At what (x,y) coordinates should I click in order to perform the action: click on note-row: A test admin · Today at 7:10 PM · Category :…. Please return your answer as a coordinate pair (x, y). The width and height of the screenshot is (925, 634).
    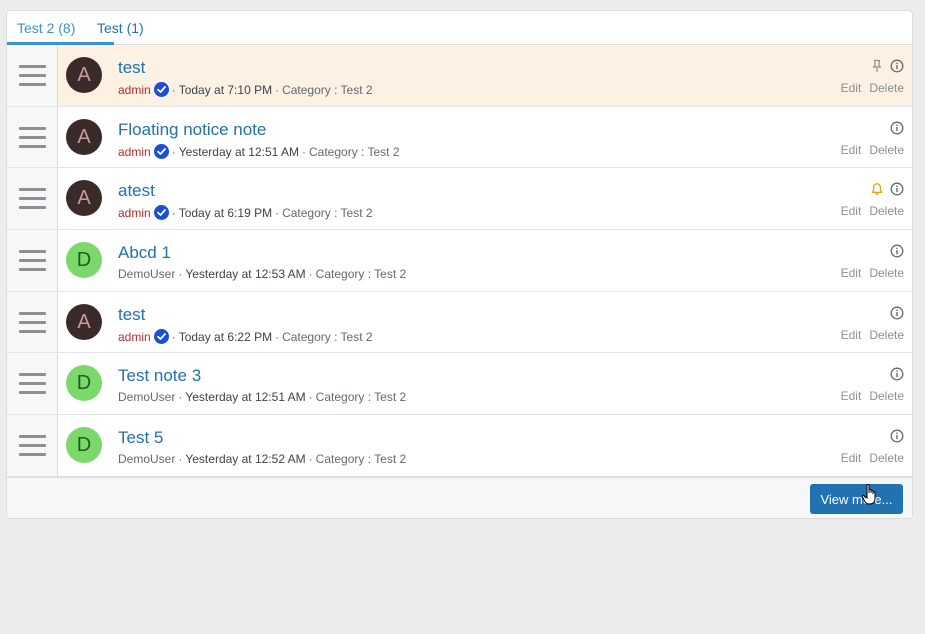
    Looking at the image, I should click on (459, 76).